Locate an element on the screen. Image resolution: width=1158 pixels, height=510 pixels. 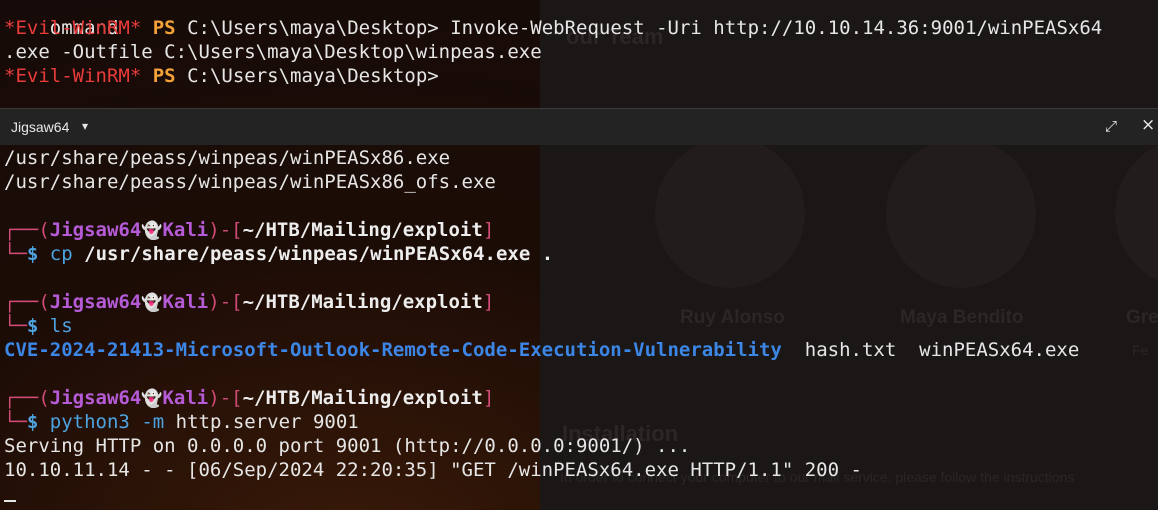
terminal-line-prompt: *Evil-WinRM* PS C:\Users\maya\Desktop> is located at coordinates (221, 76).